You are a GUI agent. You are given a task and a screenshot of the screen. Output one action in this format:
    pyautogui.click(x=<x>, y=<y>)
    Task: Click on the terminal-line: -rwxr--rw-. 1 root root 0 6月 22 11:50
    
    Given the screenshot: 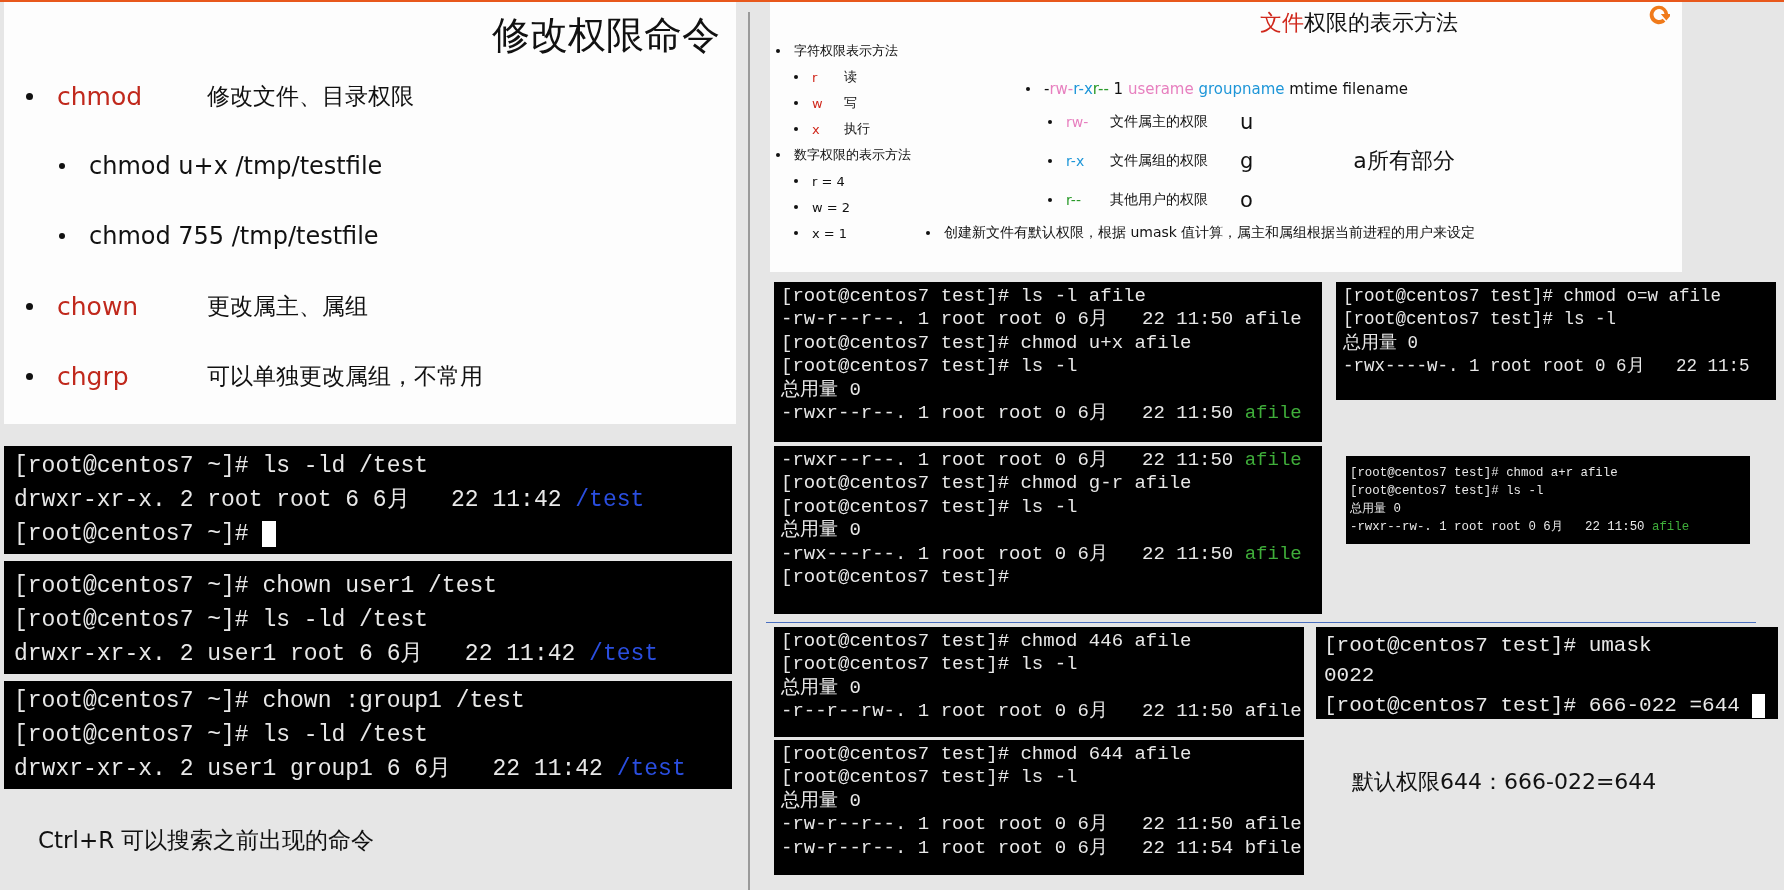 What is the action you would take?
    pyautogui.click(x=1497, y=527)
    